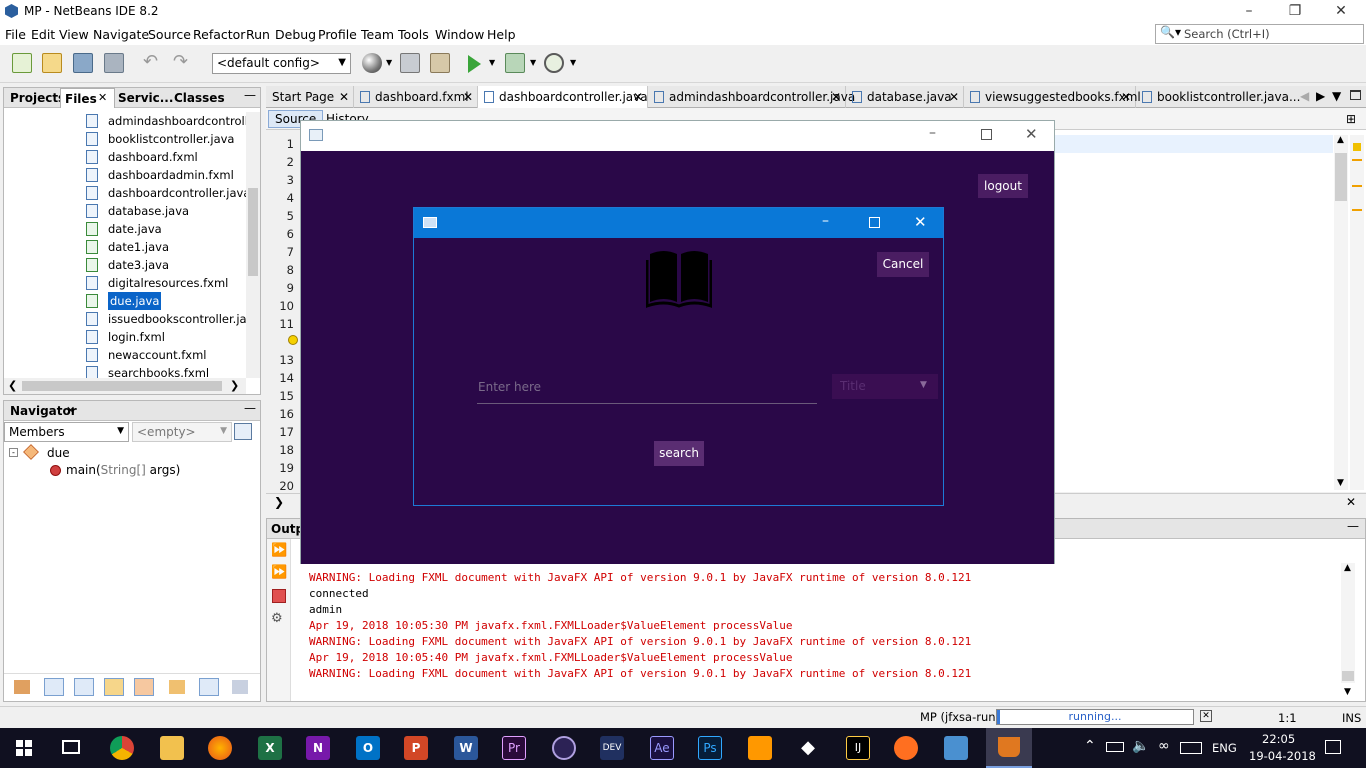 The width and height of the screenshot is (1366, 768). What do you see at coordinates (125, 319) in the screenshot?
I see `file-item: issuedbookscontroller.java` at bounding box center [125, 319].